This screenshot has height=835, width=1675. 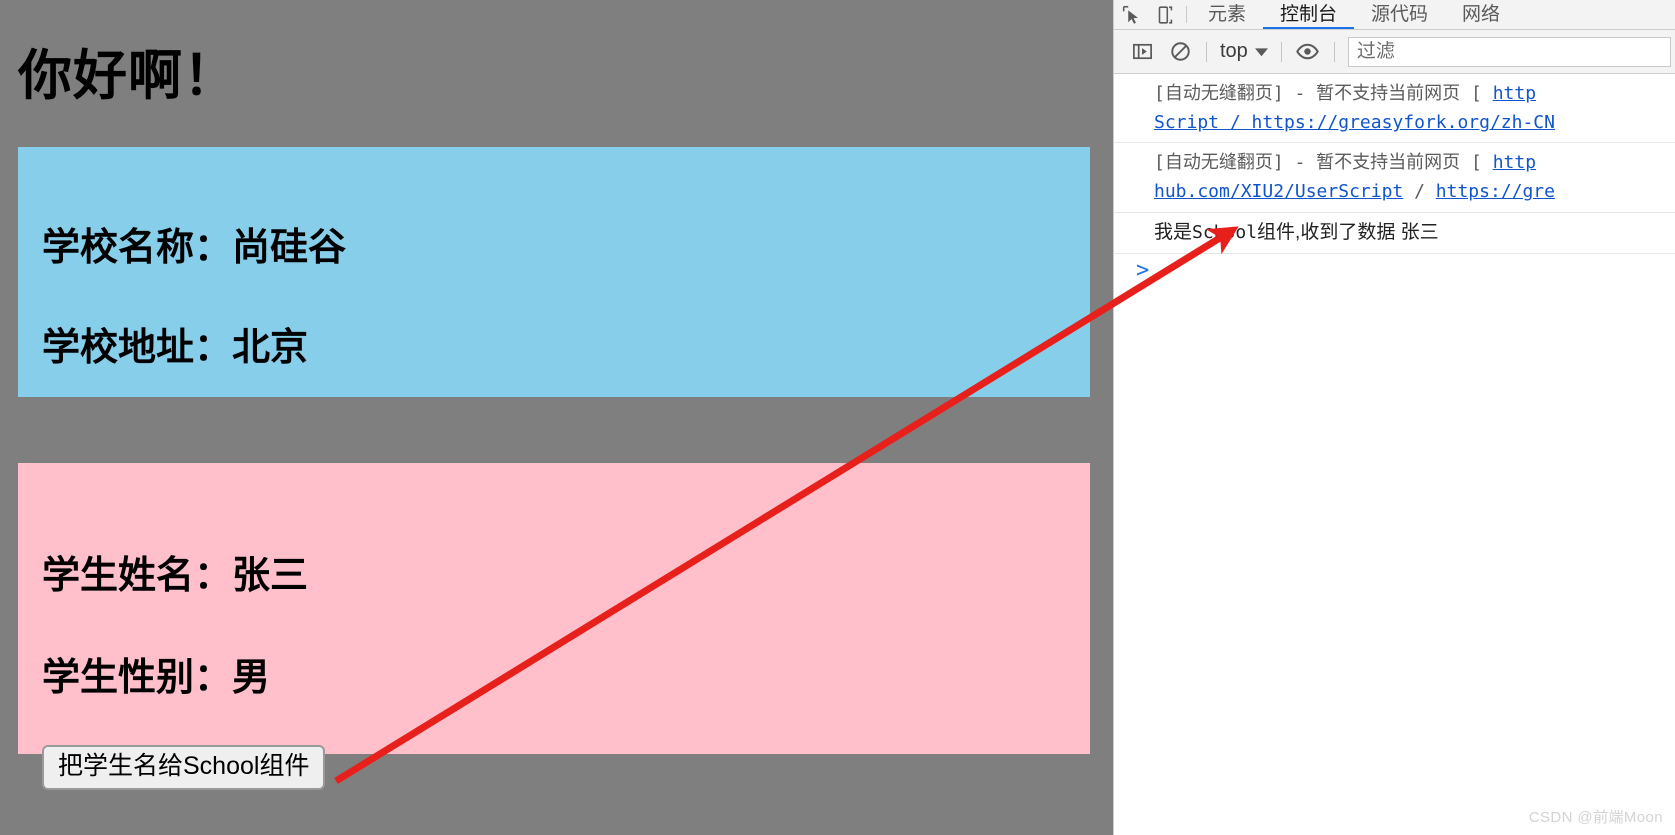 What do you see at coordinates (128, 76) in the screenshot?
I see `page-title: 你好啊！` at bounding box center [128, 76].